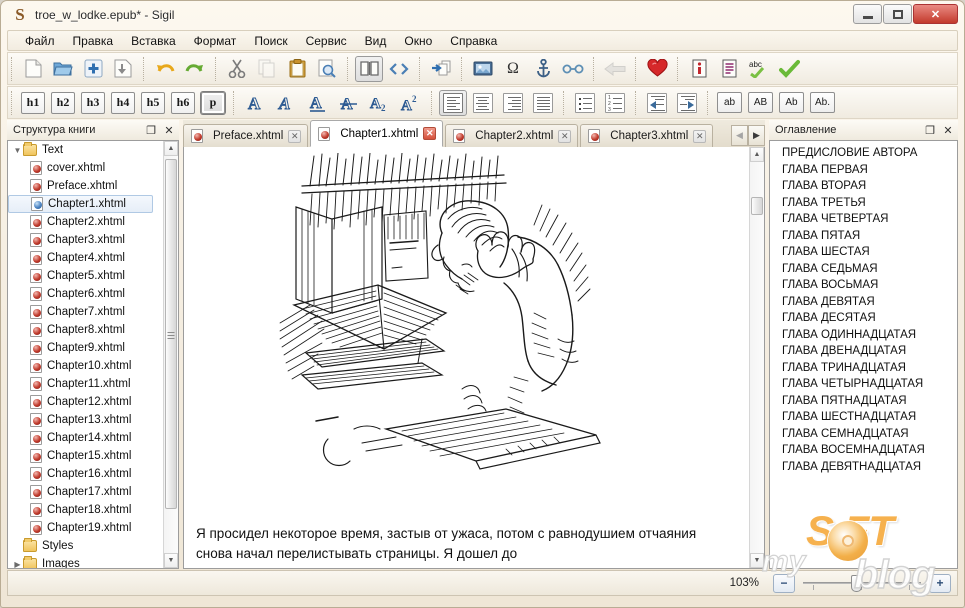  Describe the element at coordinates (699, 69) in the screenshot. I see `metadata-editor-button` at that location.